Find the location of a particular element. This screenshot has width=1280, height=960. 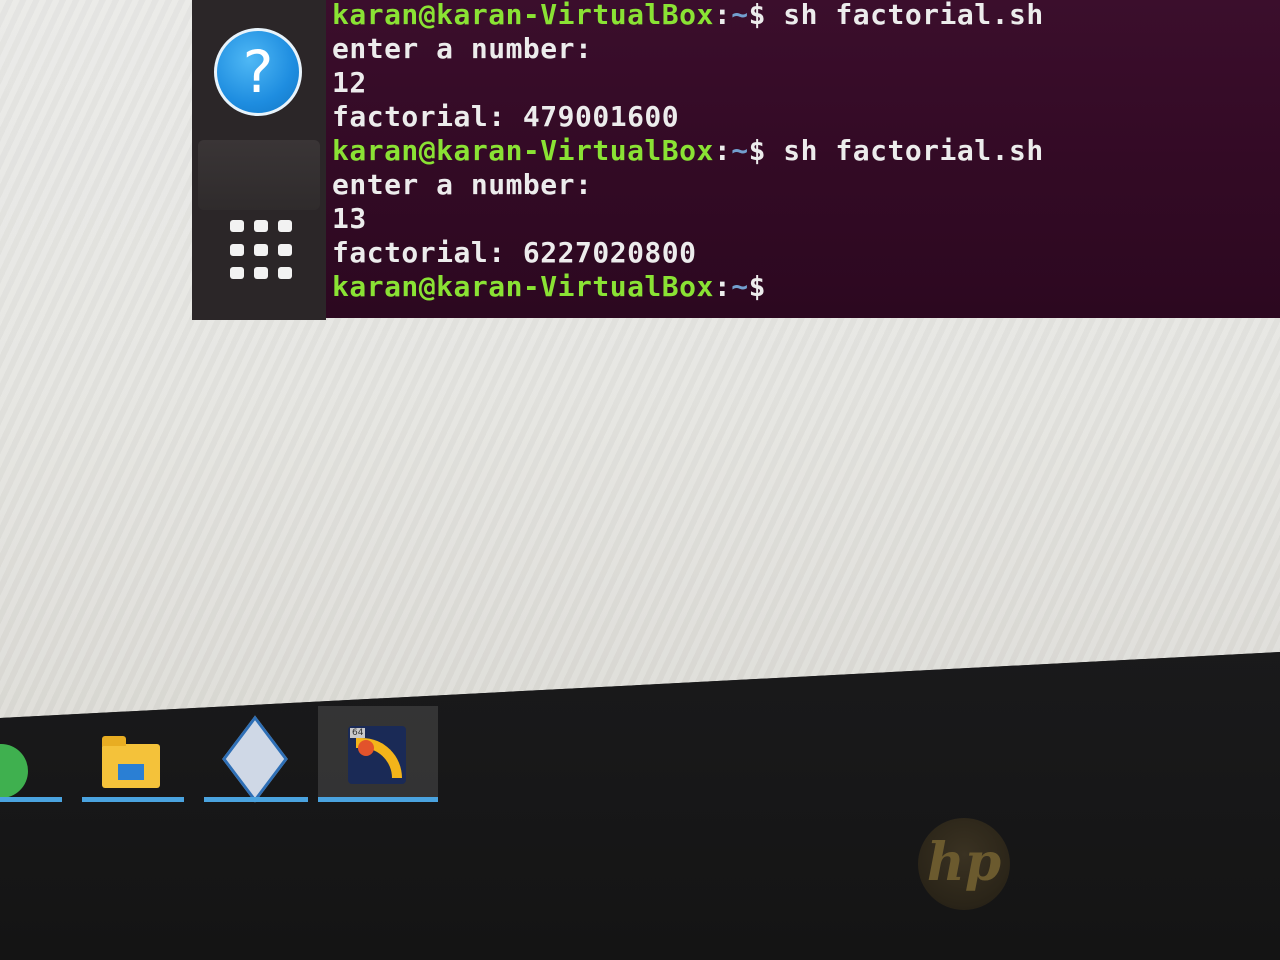

taskbar-item-app-64bit: 64 is located at coordinates (378, 754).